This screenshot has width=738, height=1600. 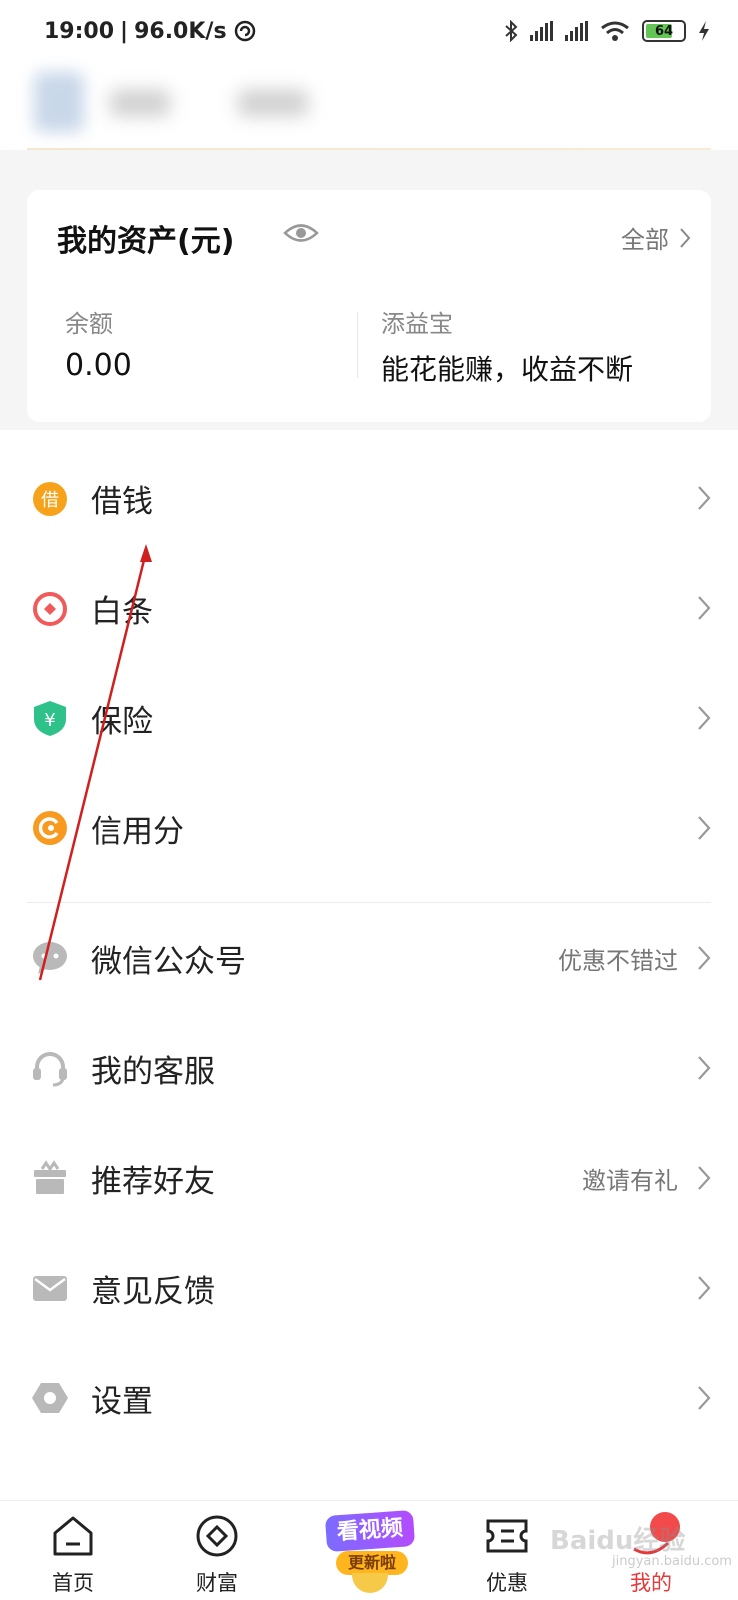 What do you see at coordinates (153, 1071) in the screenshot?
I see `menu-label-customer-service: 我的客服` at bounding box center [153, 1071].